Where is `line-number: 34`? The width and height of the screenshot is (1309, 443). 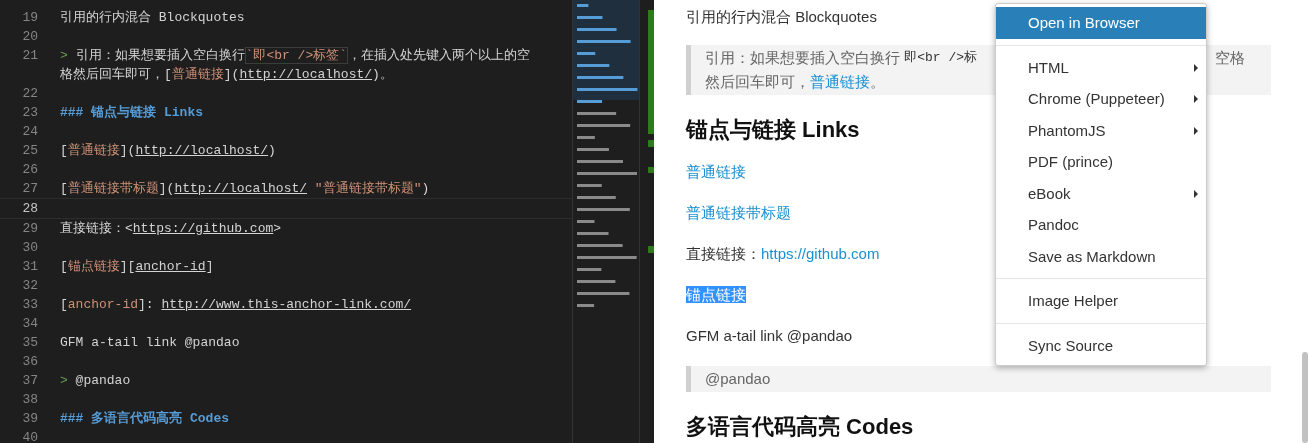 line-number: 34 is located at coordinates (29, 323).